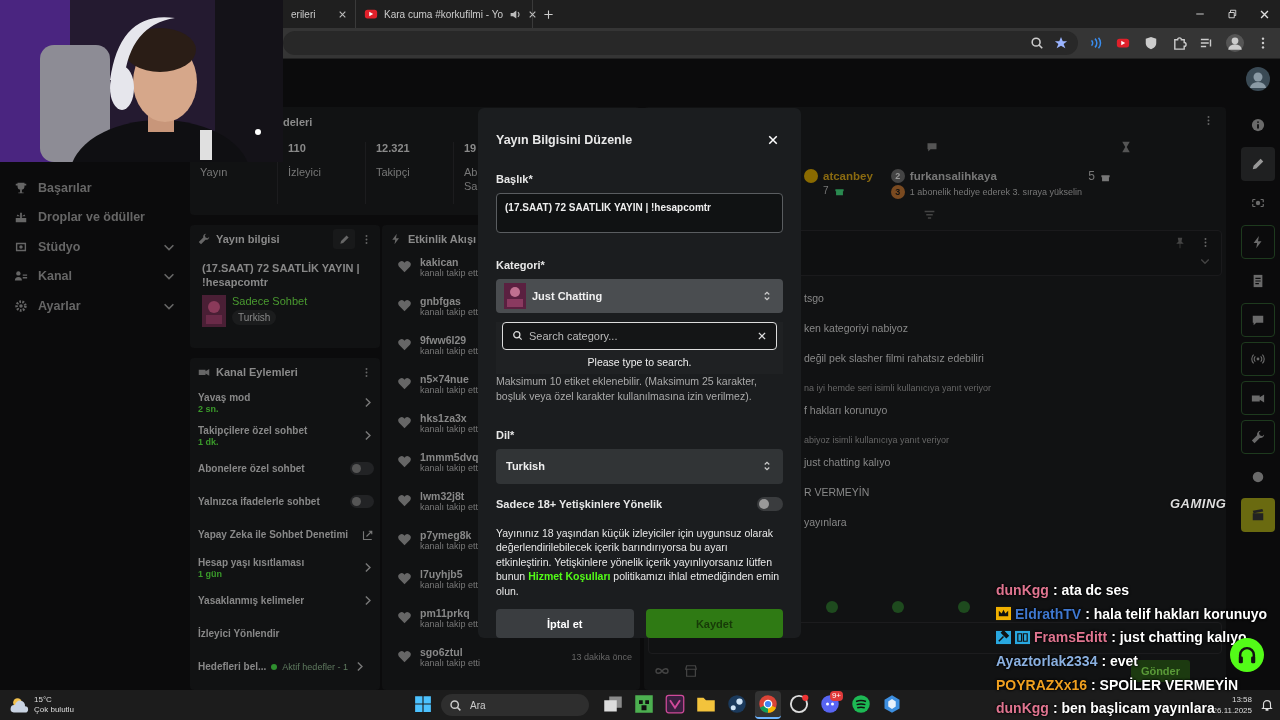 Image resolution: width=1280 pixels, height=720 pixels. What do you see at coordinates (297, 149) in the screenshot?
I see `stat-value: 110` at bounding box center [297, 149].